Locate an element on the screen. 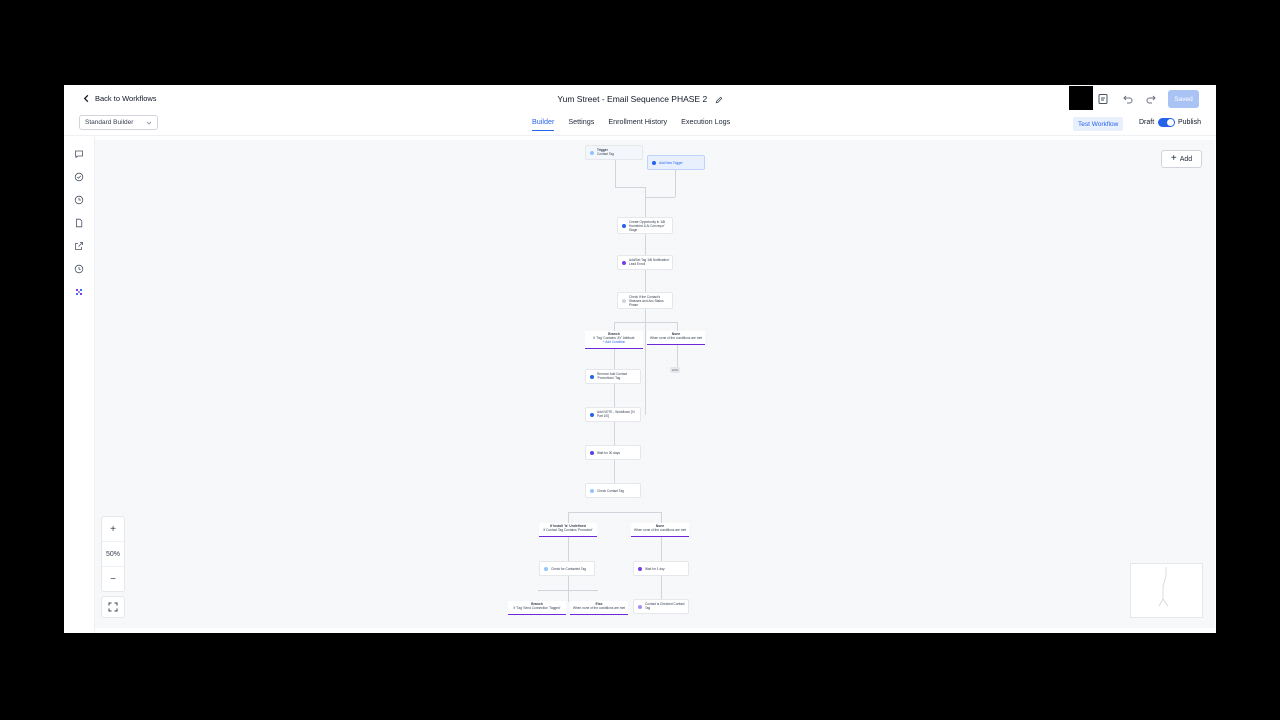  builder-mode-select: Standard Builder is located at coordinates (118, 122).